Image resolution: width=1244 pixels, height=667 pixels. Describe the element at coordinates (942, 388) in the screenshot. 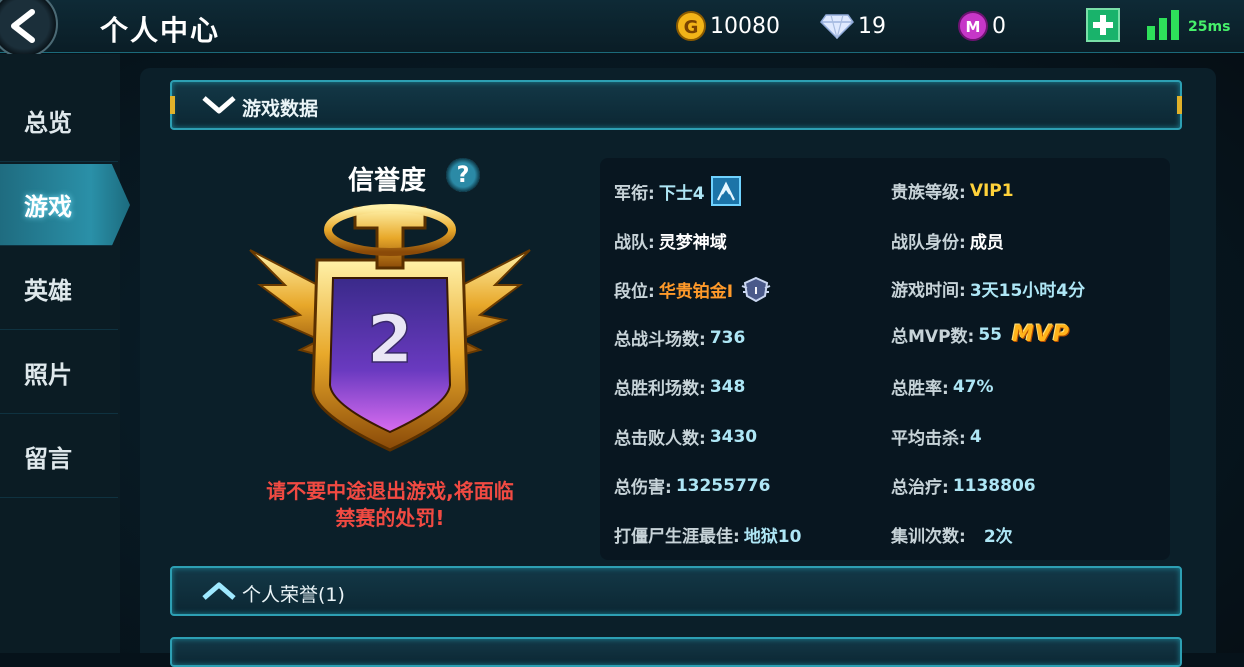

I see `stat-win-rate: 总胜率: 47%` at that location.